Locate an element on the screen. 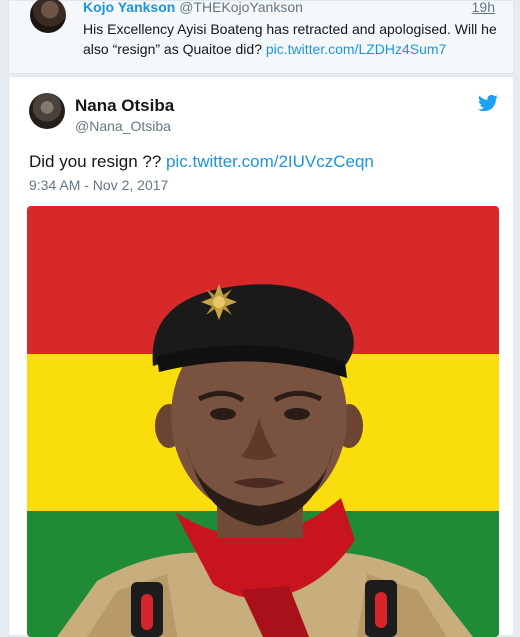  reply-time: 19h is located at coordinates (483, 7).